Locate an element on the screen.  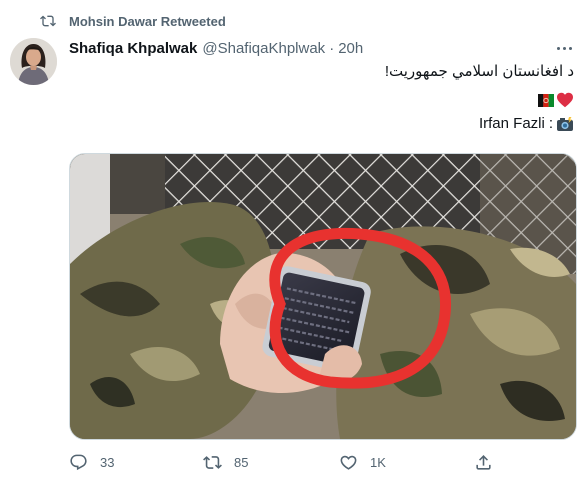
retweet-context: Mohsin Dawar Retweeted is located at coordinates (133, 21).